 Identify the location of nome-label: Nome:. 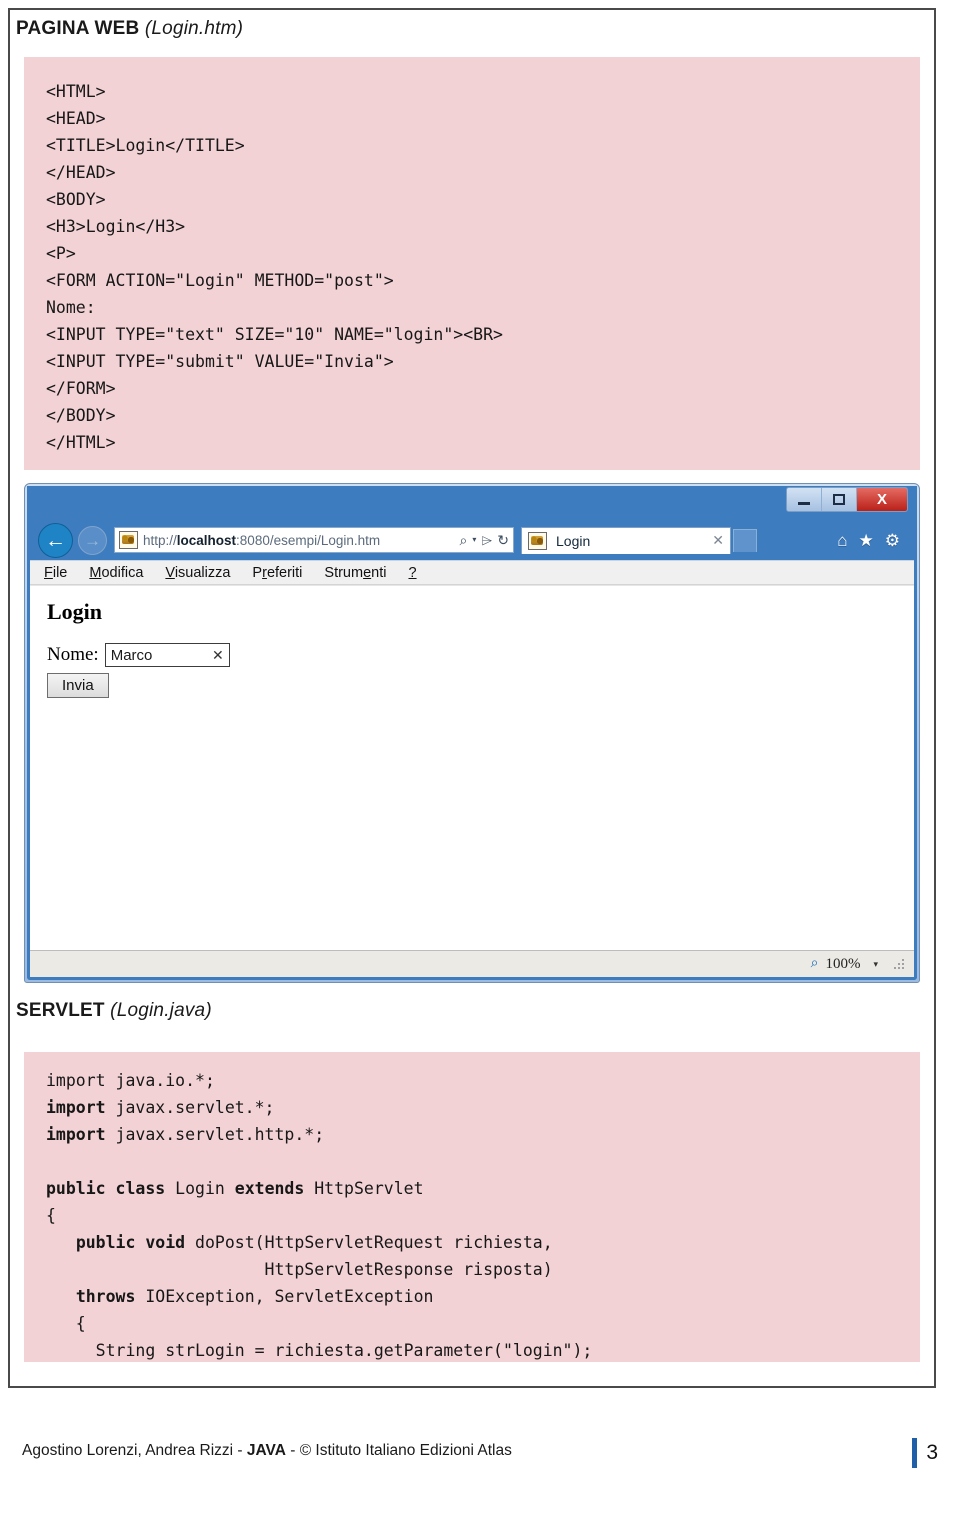
(73, 654).